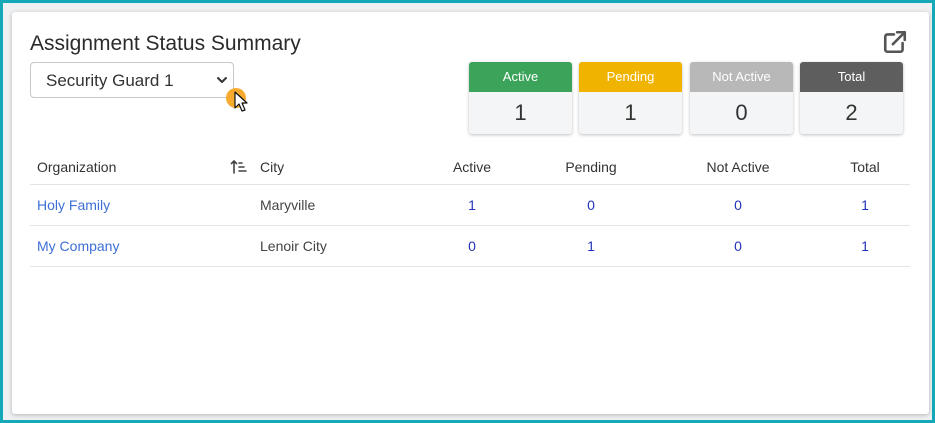 This screenshot has height=423, width=935. I want to click on external-link-icon, so click(895, 42).